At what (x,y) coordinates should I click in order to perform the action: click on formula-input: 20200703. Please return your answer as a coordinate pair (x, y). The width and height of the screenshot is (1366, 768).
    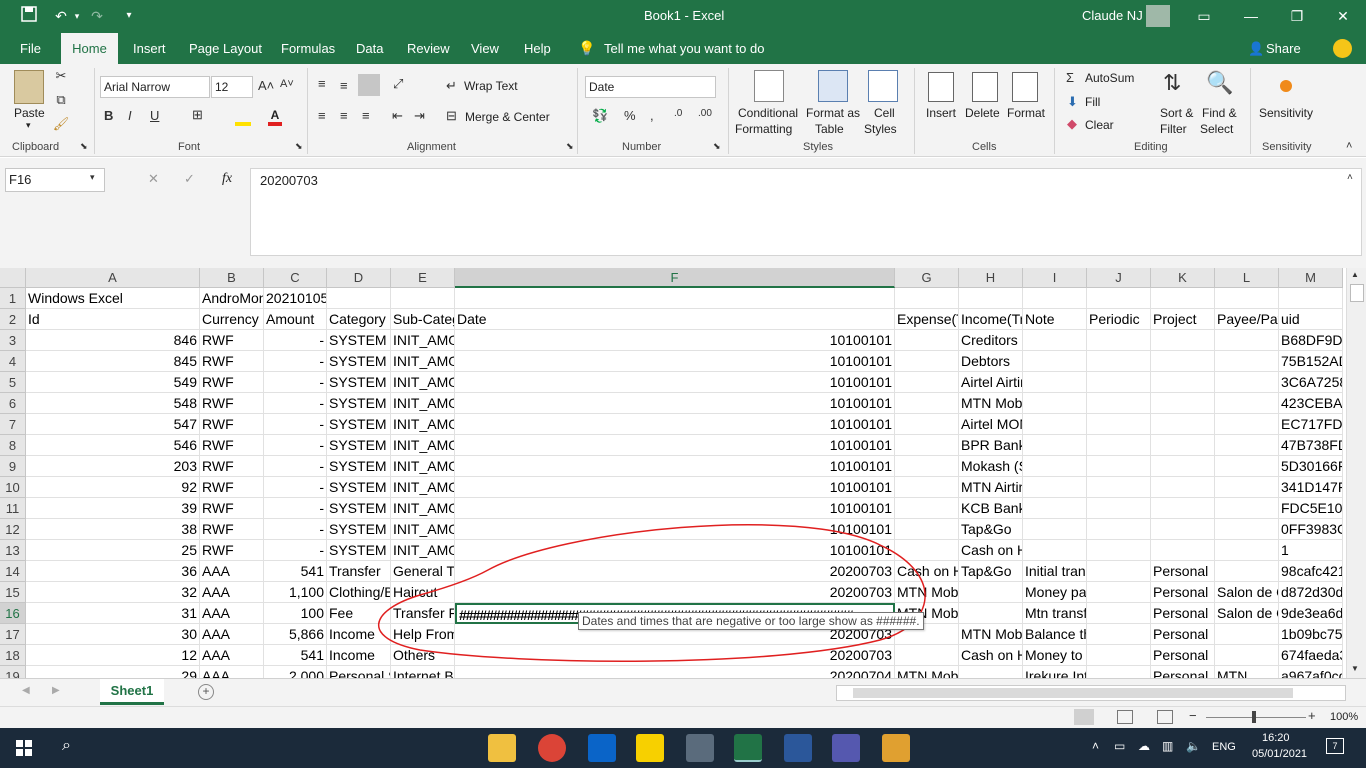
    Looking at the image, I should click on (806, 212).